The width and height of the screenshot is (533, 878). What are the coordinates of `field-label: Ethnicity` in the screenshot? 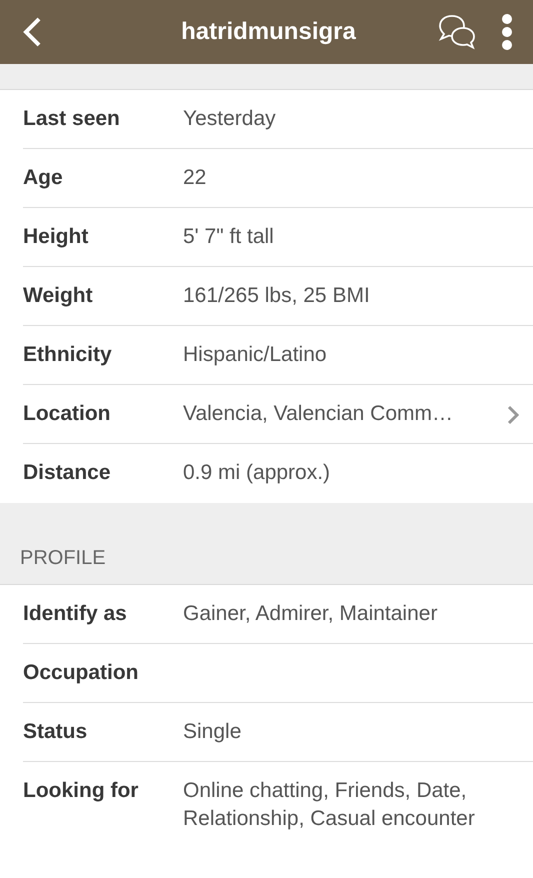 It's located at (68, 355).